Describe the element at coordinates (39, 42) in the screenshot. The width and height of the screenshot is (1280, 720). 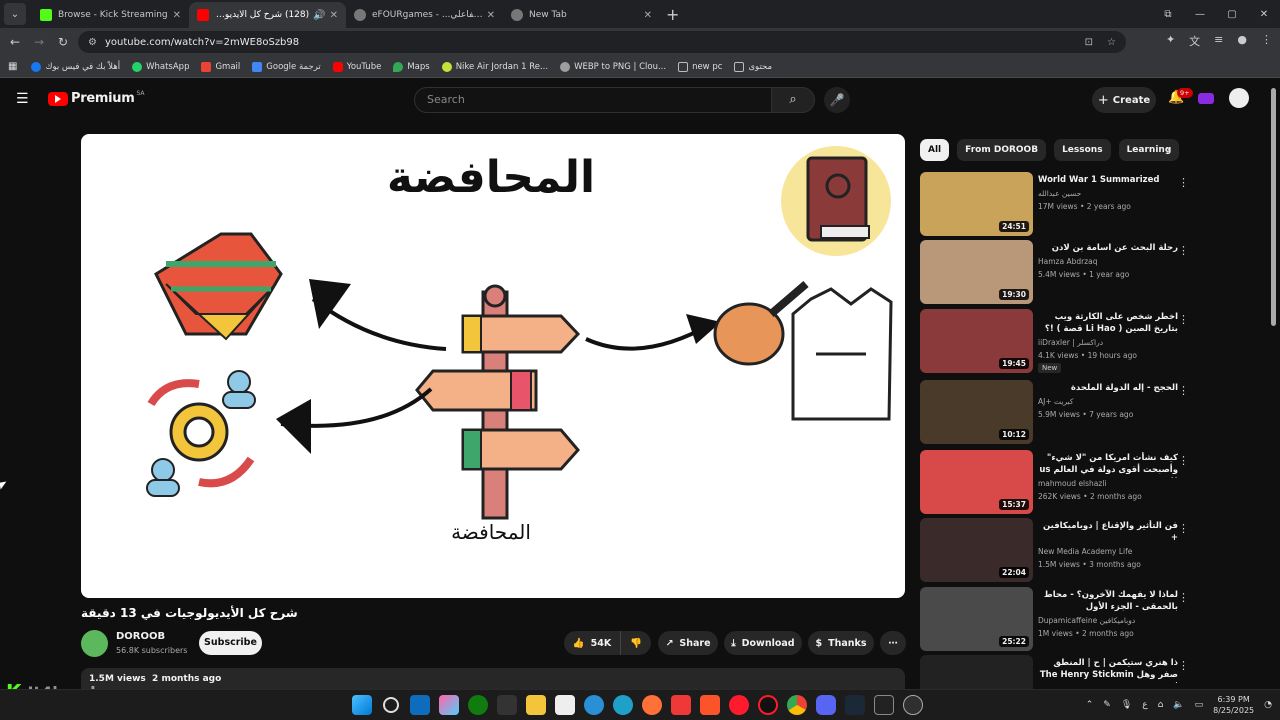
I see `forward-button: →` at that location.